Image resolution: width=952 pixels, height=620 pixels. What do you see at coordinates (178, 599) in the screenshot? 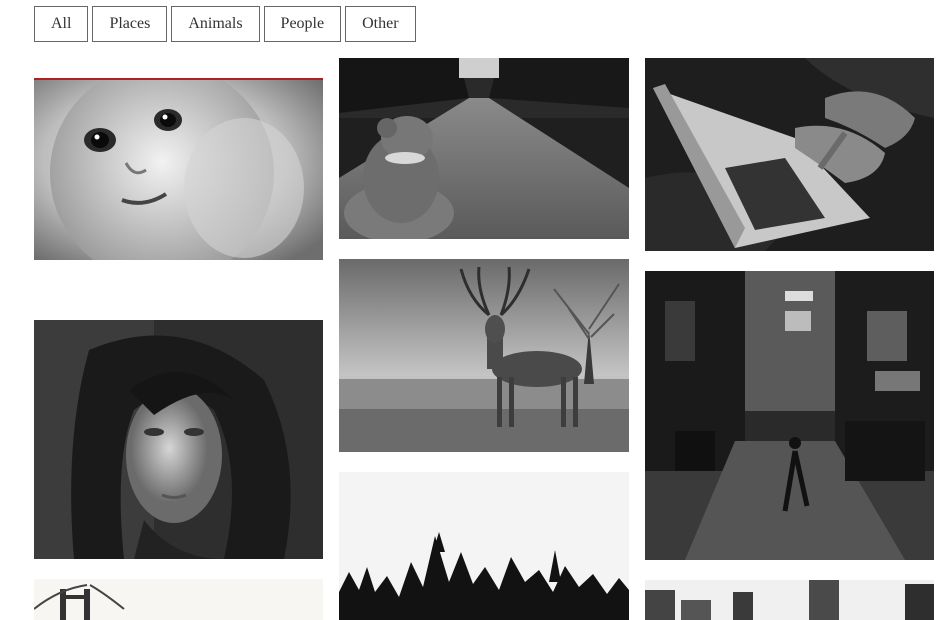
I see `bridge-image` at bounding box center [178, 599].